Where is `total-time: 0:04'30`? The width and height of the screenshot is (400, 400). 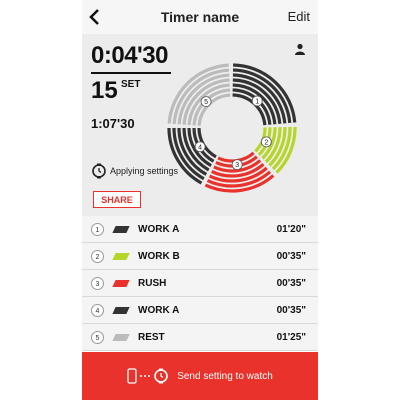 total-time: 0:04'30 is located at coordinates (129, 55).